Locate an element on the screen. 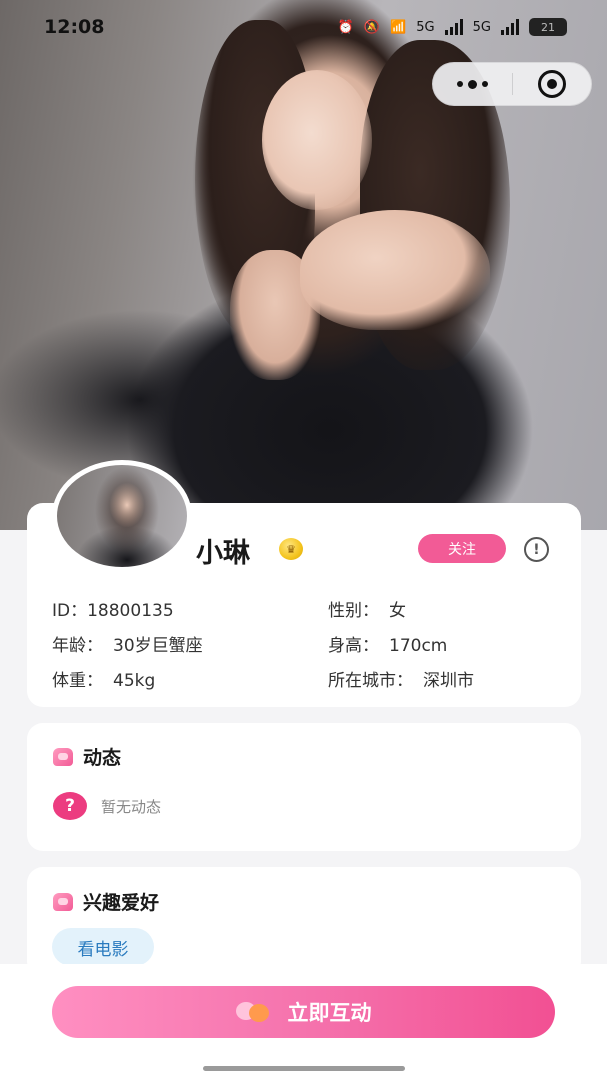  question-icon: ? is located at coordinates (70, 806).